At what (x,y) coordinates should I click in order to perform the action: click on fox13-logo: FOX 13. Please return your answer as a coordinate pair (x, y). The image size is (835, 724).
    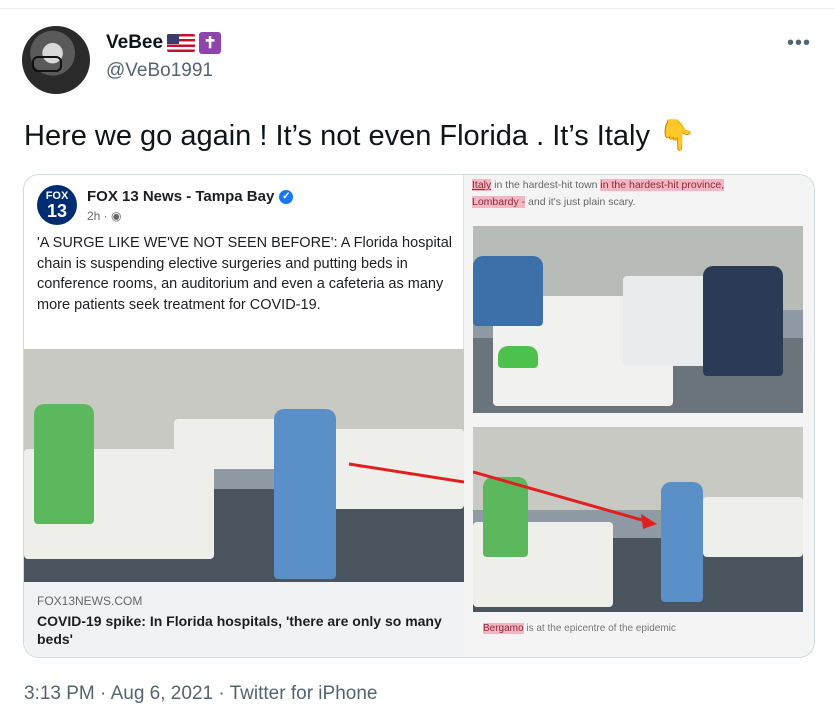
    Looking at the image, I should click on (57, 205).